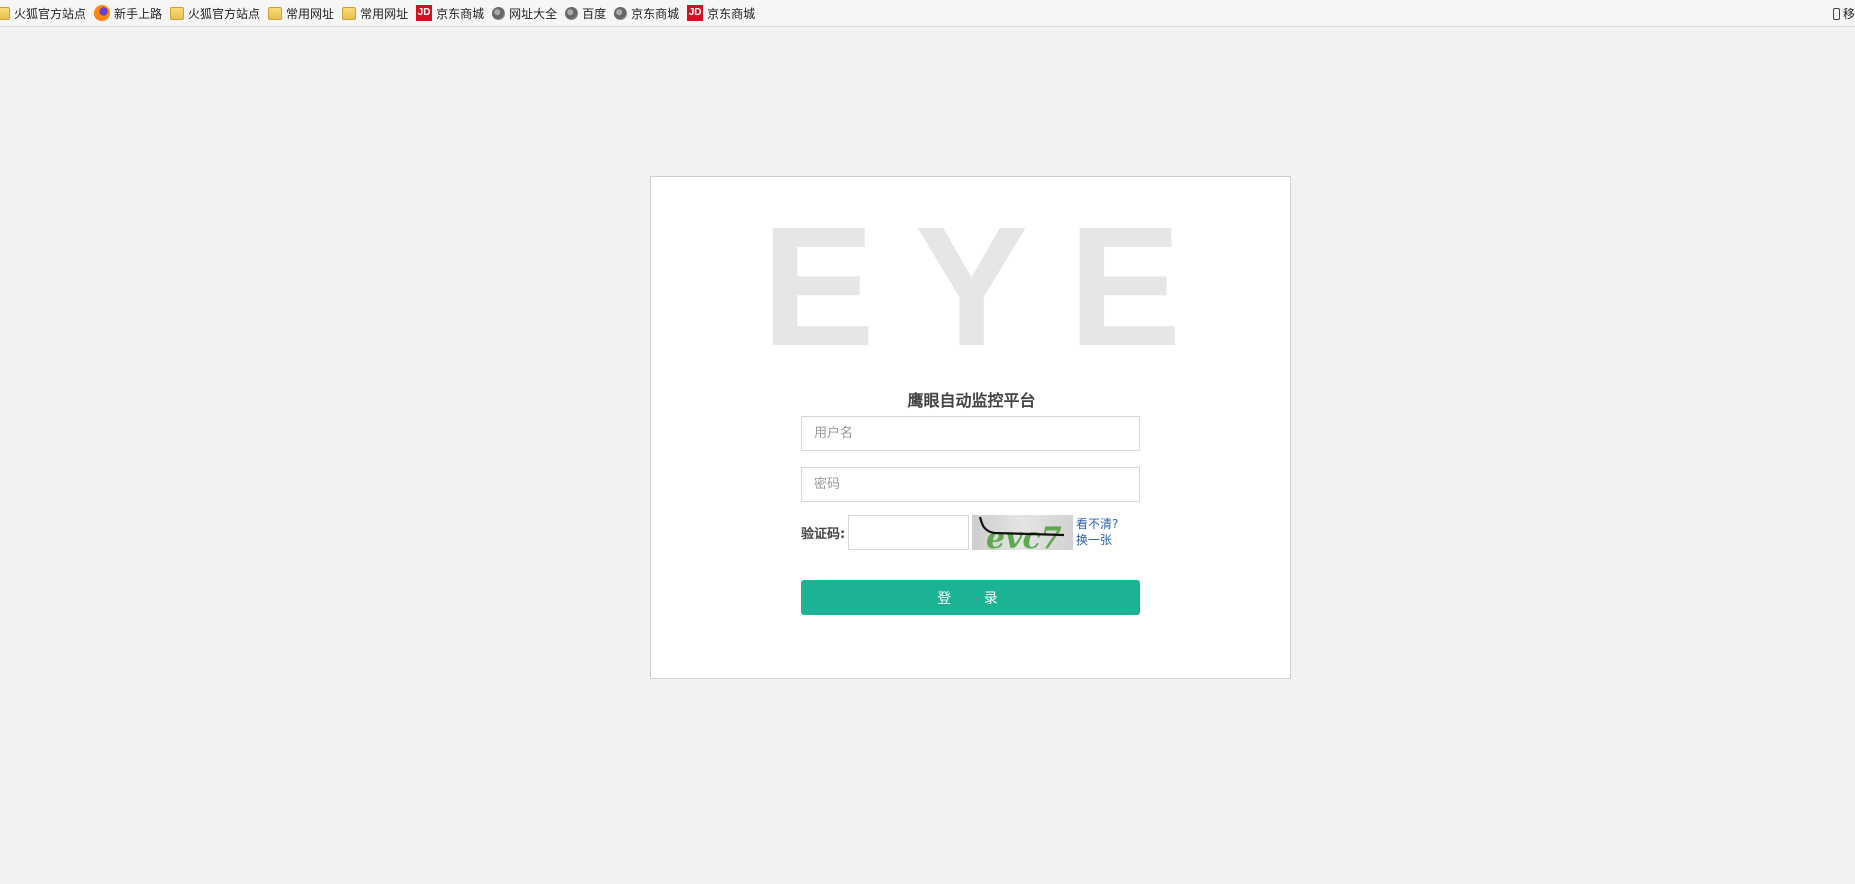  Describe the element at coordinates (970, 484) in the screenshot. I see `password-input` at that location.